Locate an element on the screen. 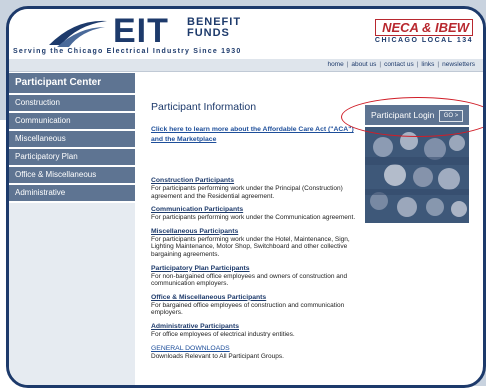  participant-center-header: Participant Center is located at coordinates (72, 83).